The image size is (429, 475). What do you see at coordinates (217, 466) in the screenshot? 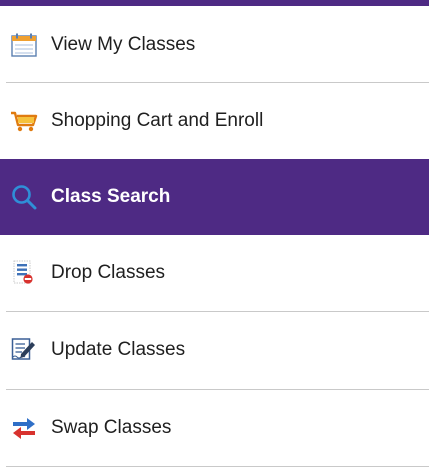
I see `divider` at bounding box center [217, 466].